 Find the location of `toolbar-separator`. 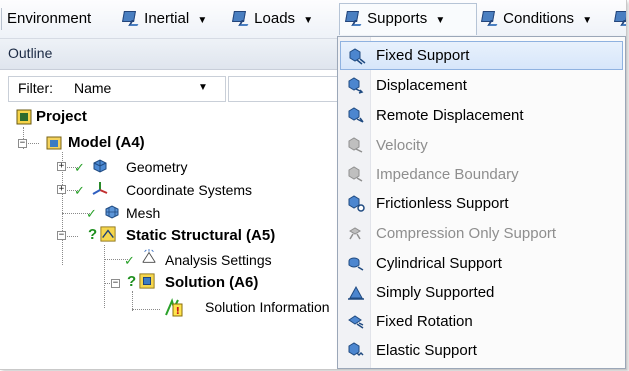

toolbar-separator is located at coordinates (1, 19).